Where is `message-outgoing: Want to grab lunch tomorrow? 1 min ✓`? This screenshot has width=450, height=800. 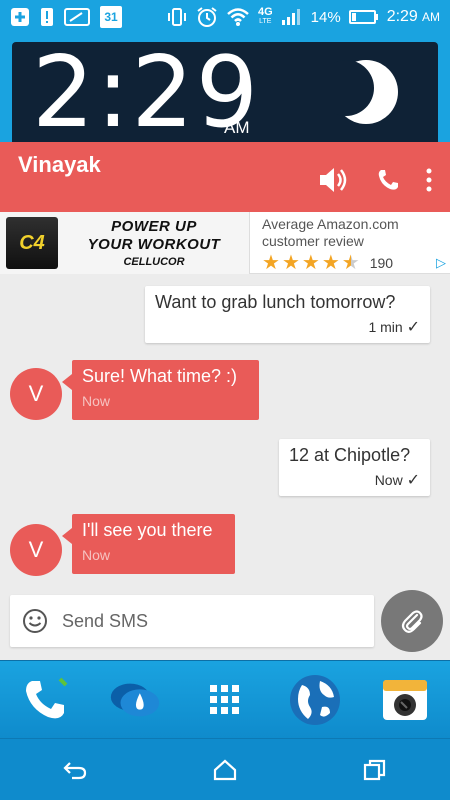
message-outgoing: Want to grab lunch tomorrow? 1 min ✓ is located at coordinates (287, 314).